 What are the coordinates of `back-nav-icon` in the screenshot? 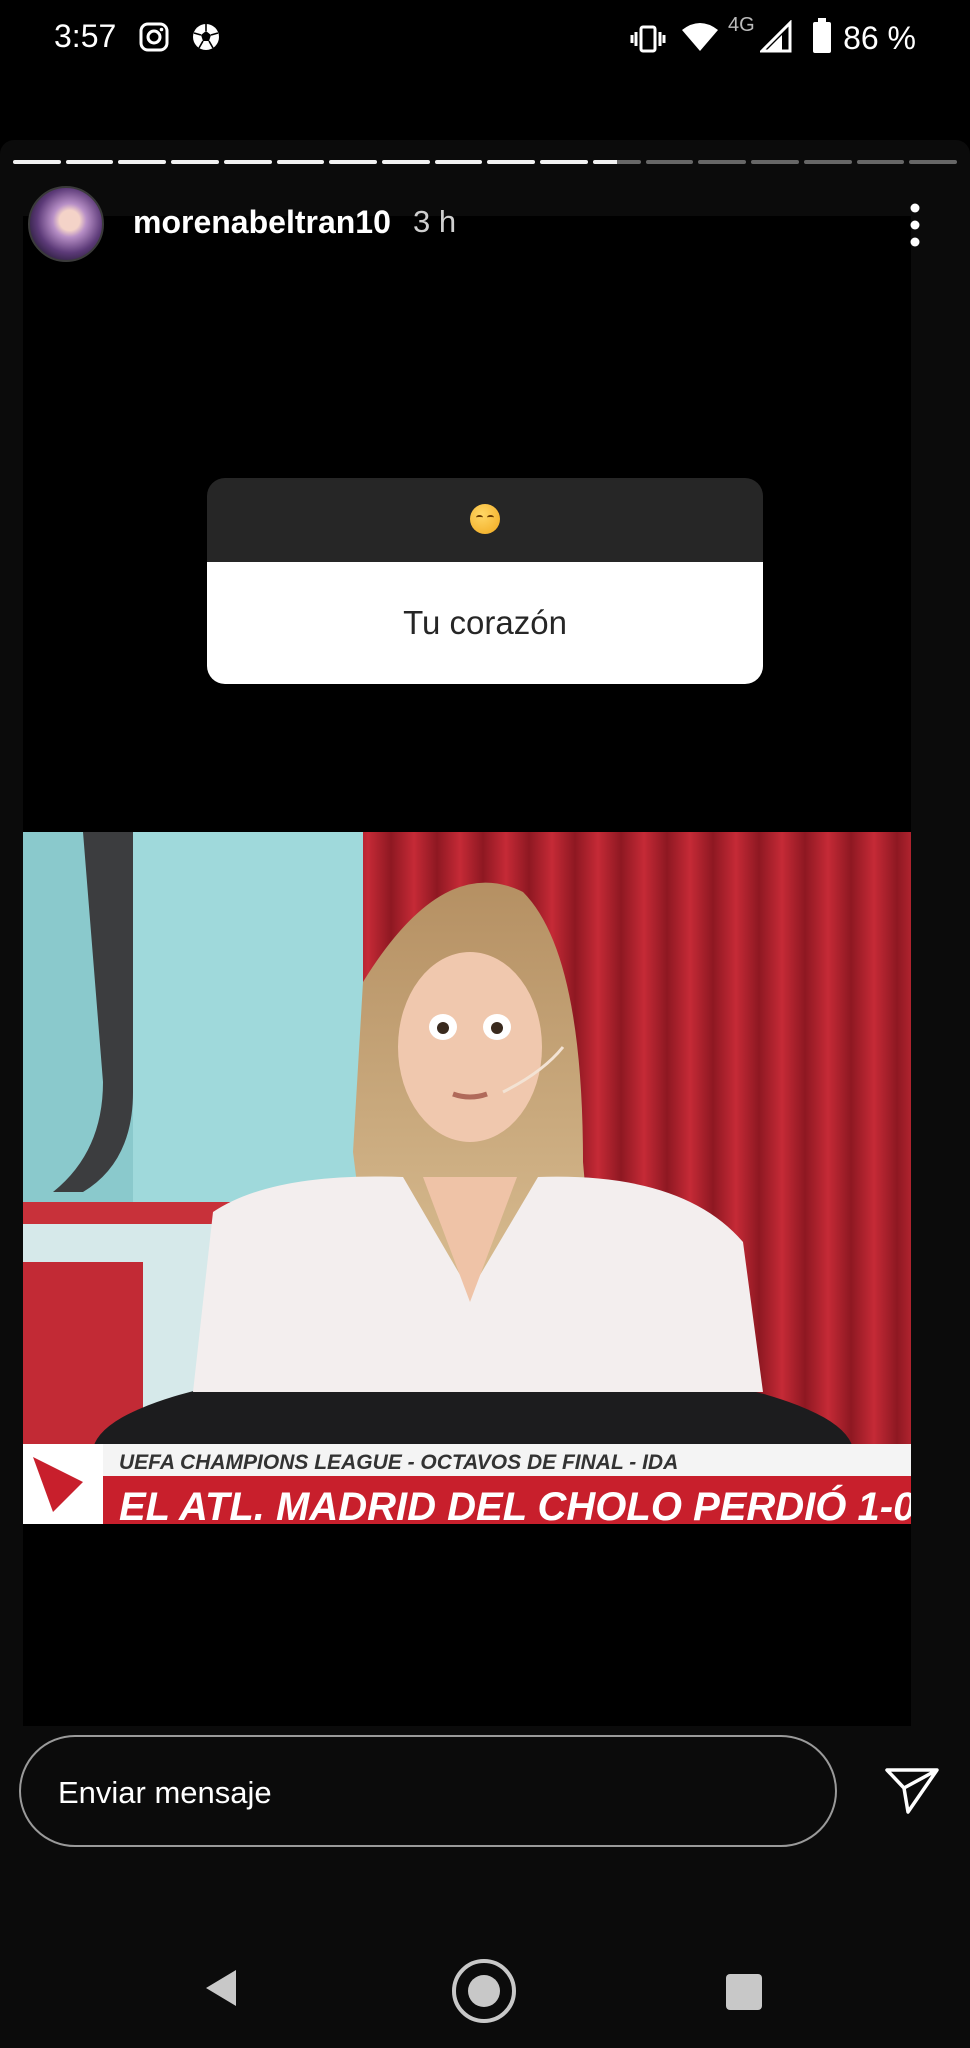 It's located at (221, 1988).